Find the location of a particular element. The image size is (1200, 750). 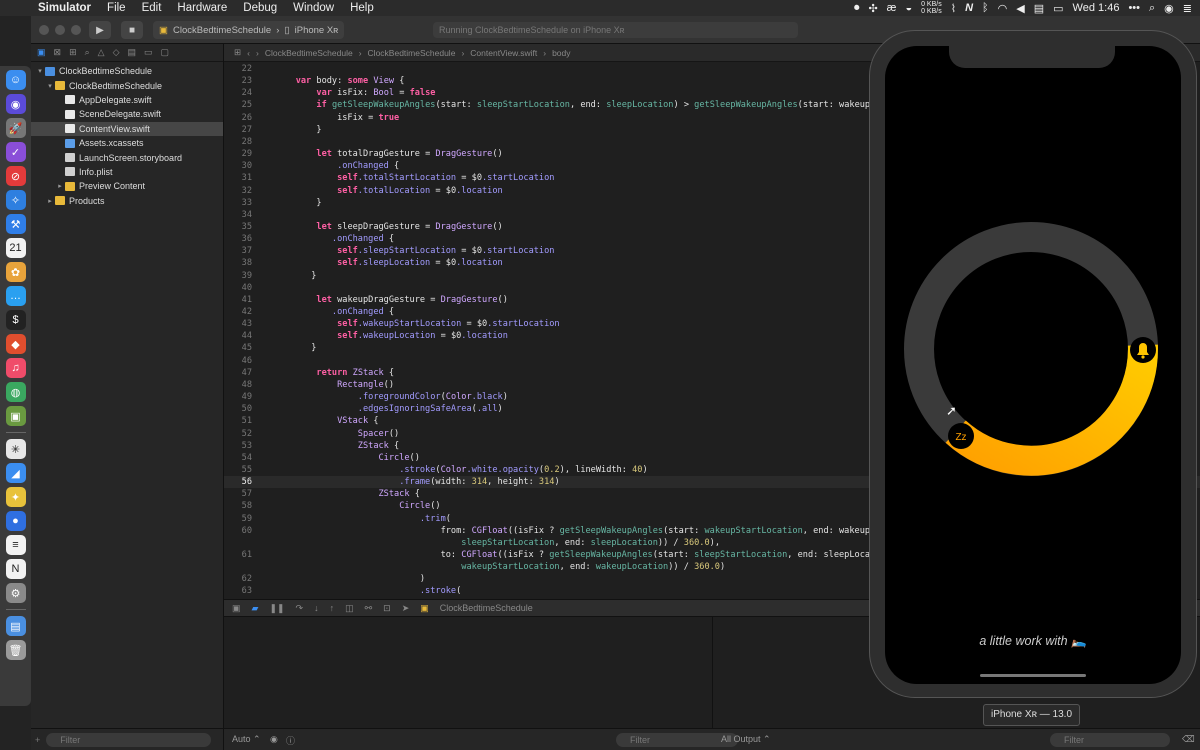

file-tree-row: ContentView.swift is located at coordinates (127, 128).